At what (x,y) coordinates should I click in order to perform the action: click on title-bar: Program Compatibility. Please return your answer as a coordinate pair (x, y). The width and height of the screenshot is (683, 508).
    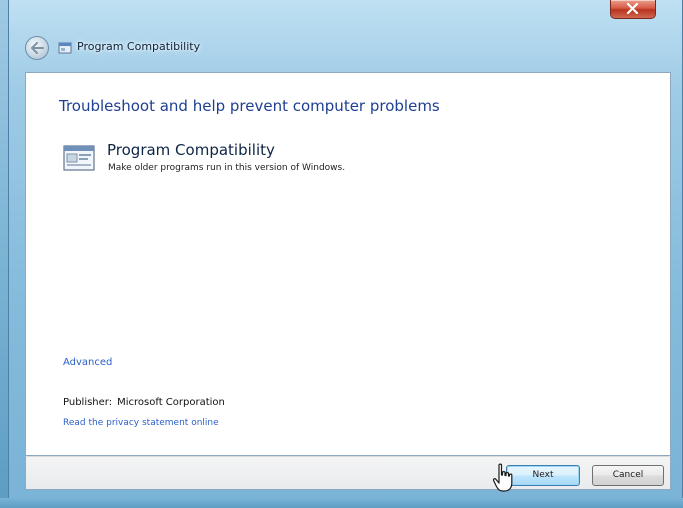
    Looking at the image, I should click on (345, 35).